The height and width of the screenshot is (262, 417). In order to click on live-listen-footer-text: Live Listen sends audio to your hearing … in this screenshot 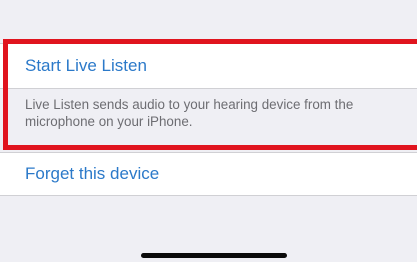, I will do `click(189, 113)`.